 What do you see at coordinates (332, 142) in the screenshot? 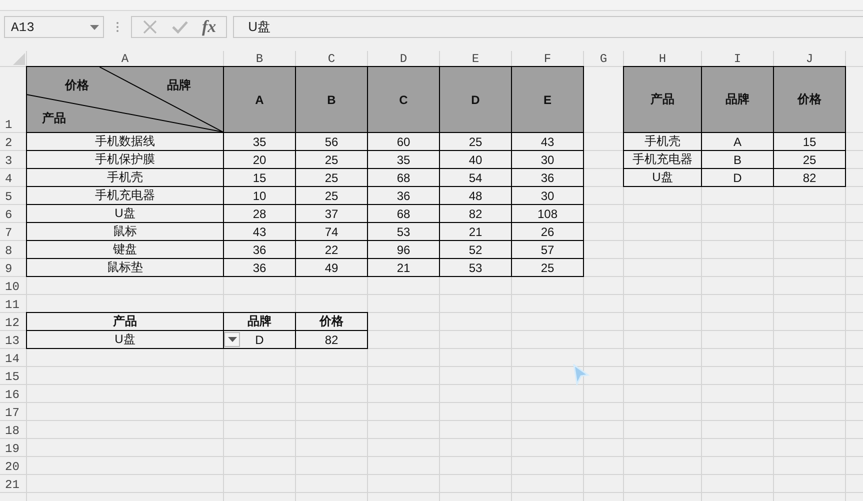
I see `table-cell: 56` at bounding box center [332, 142].